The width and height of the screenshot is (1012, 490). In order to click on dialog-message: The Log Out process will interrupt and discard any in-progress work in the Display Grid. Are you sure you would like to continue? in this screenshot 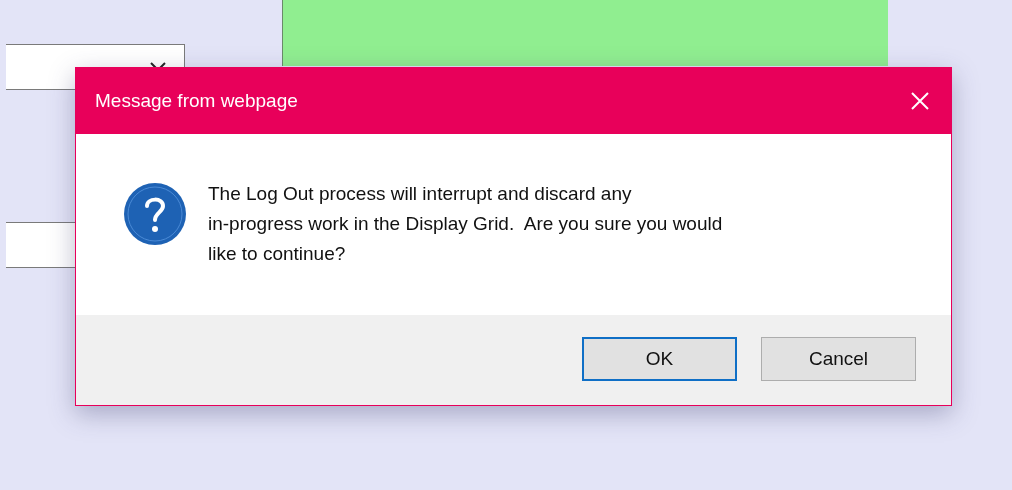, I will do `click(465, 224)`.